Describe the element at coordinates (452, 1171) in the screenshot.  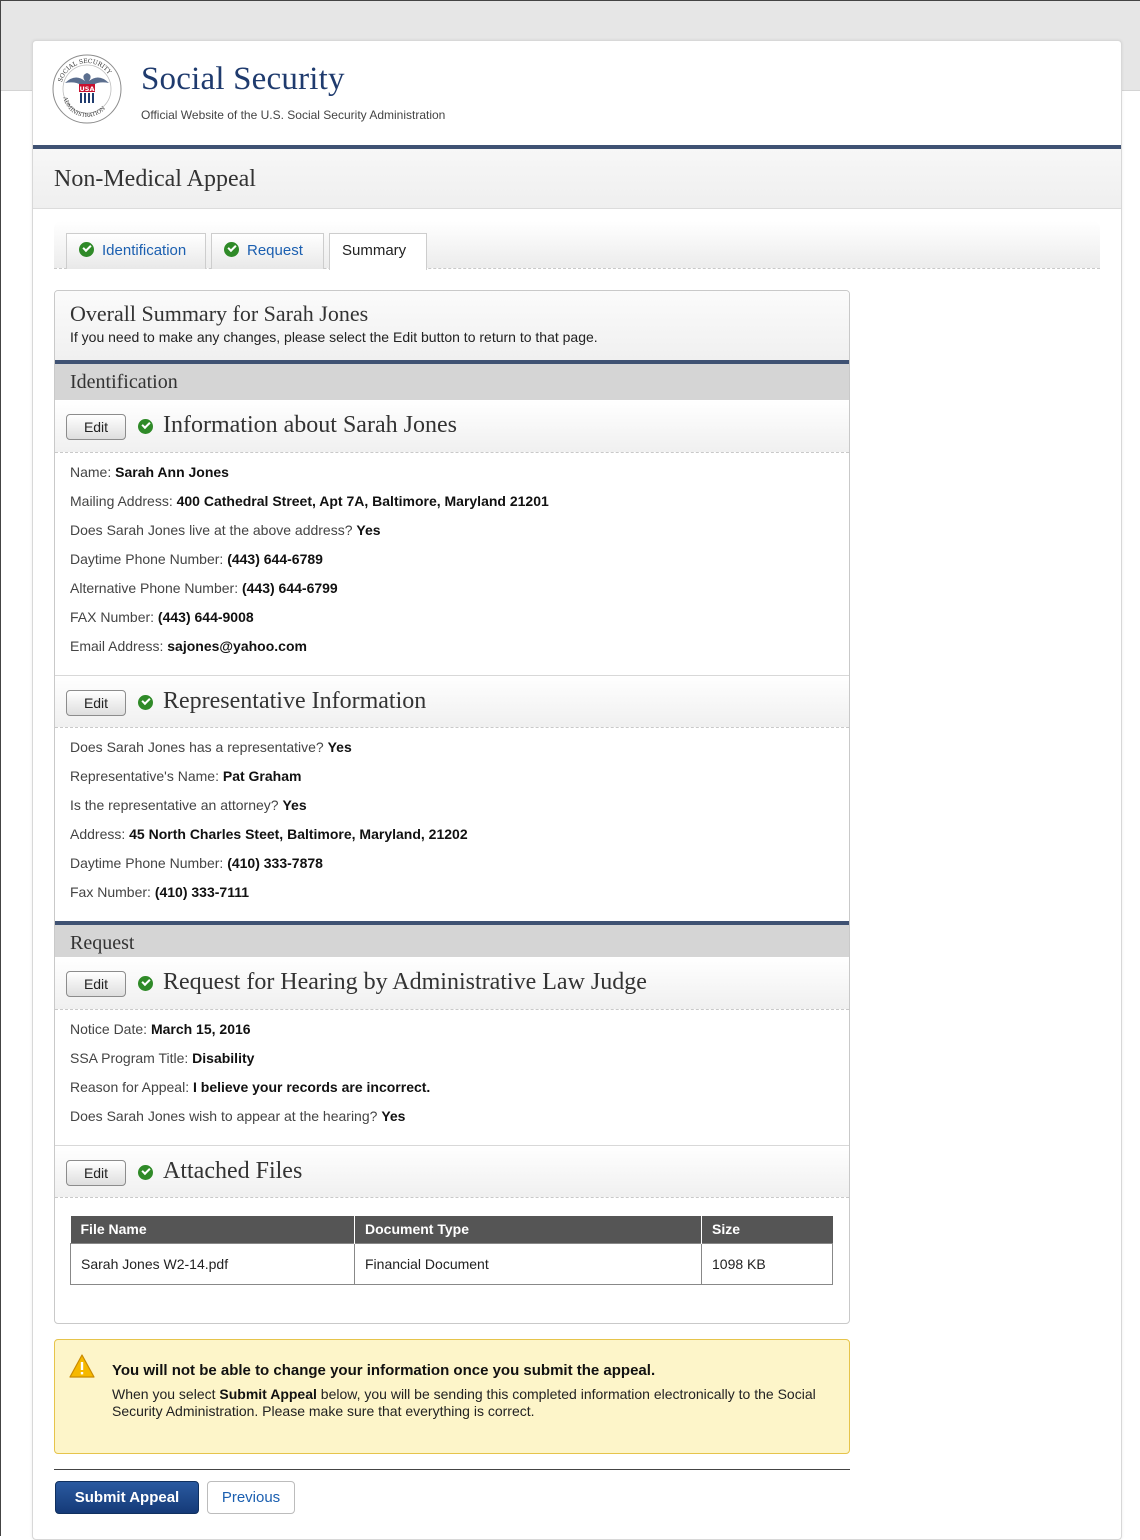
I see `subsection-header-files: Edit Attached Files` at that location.